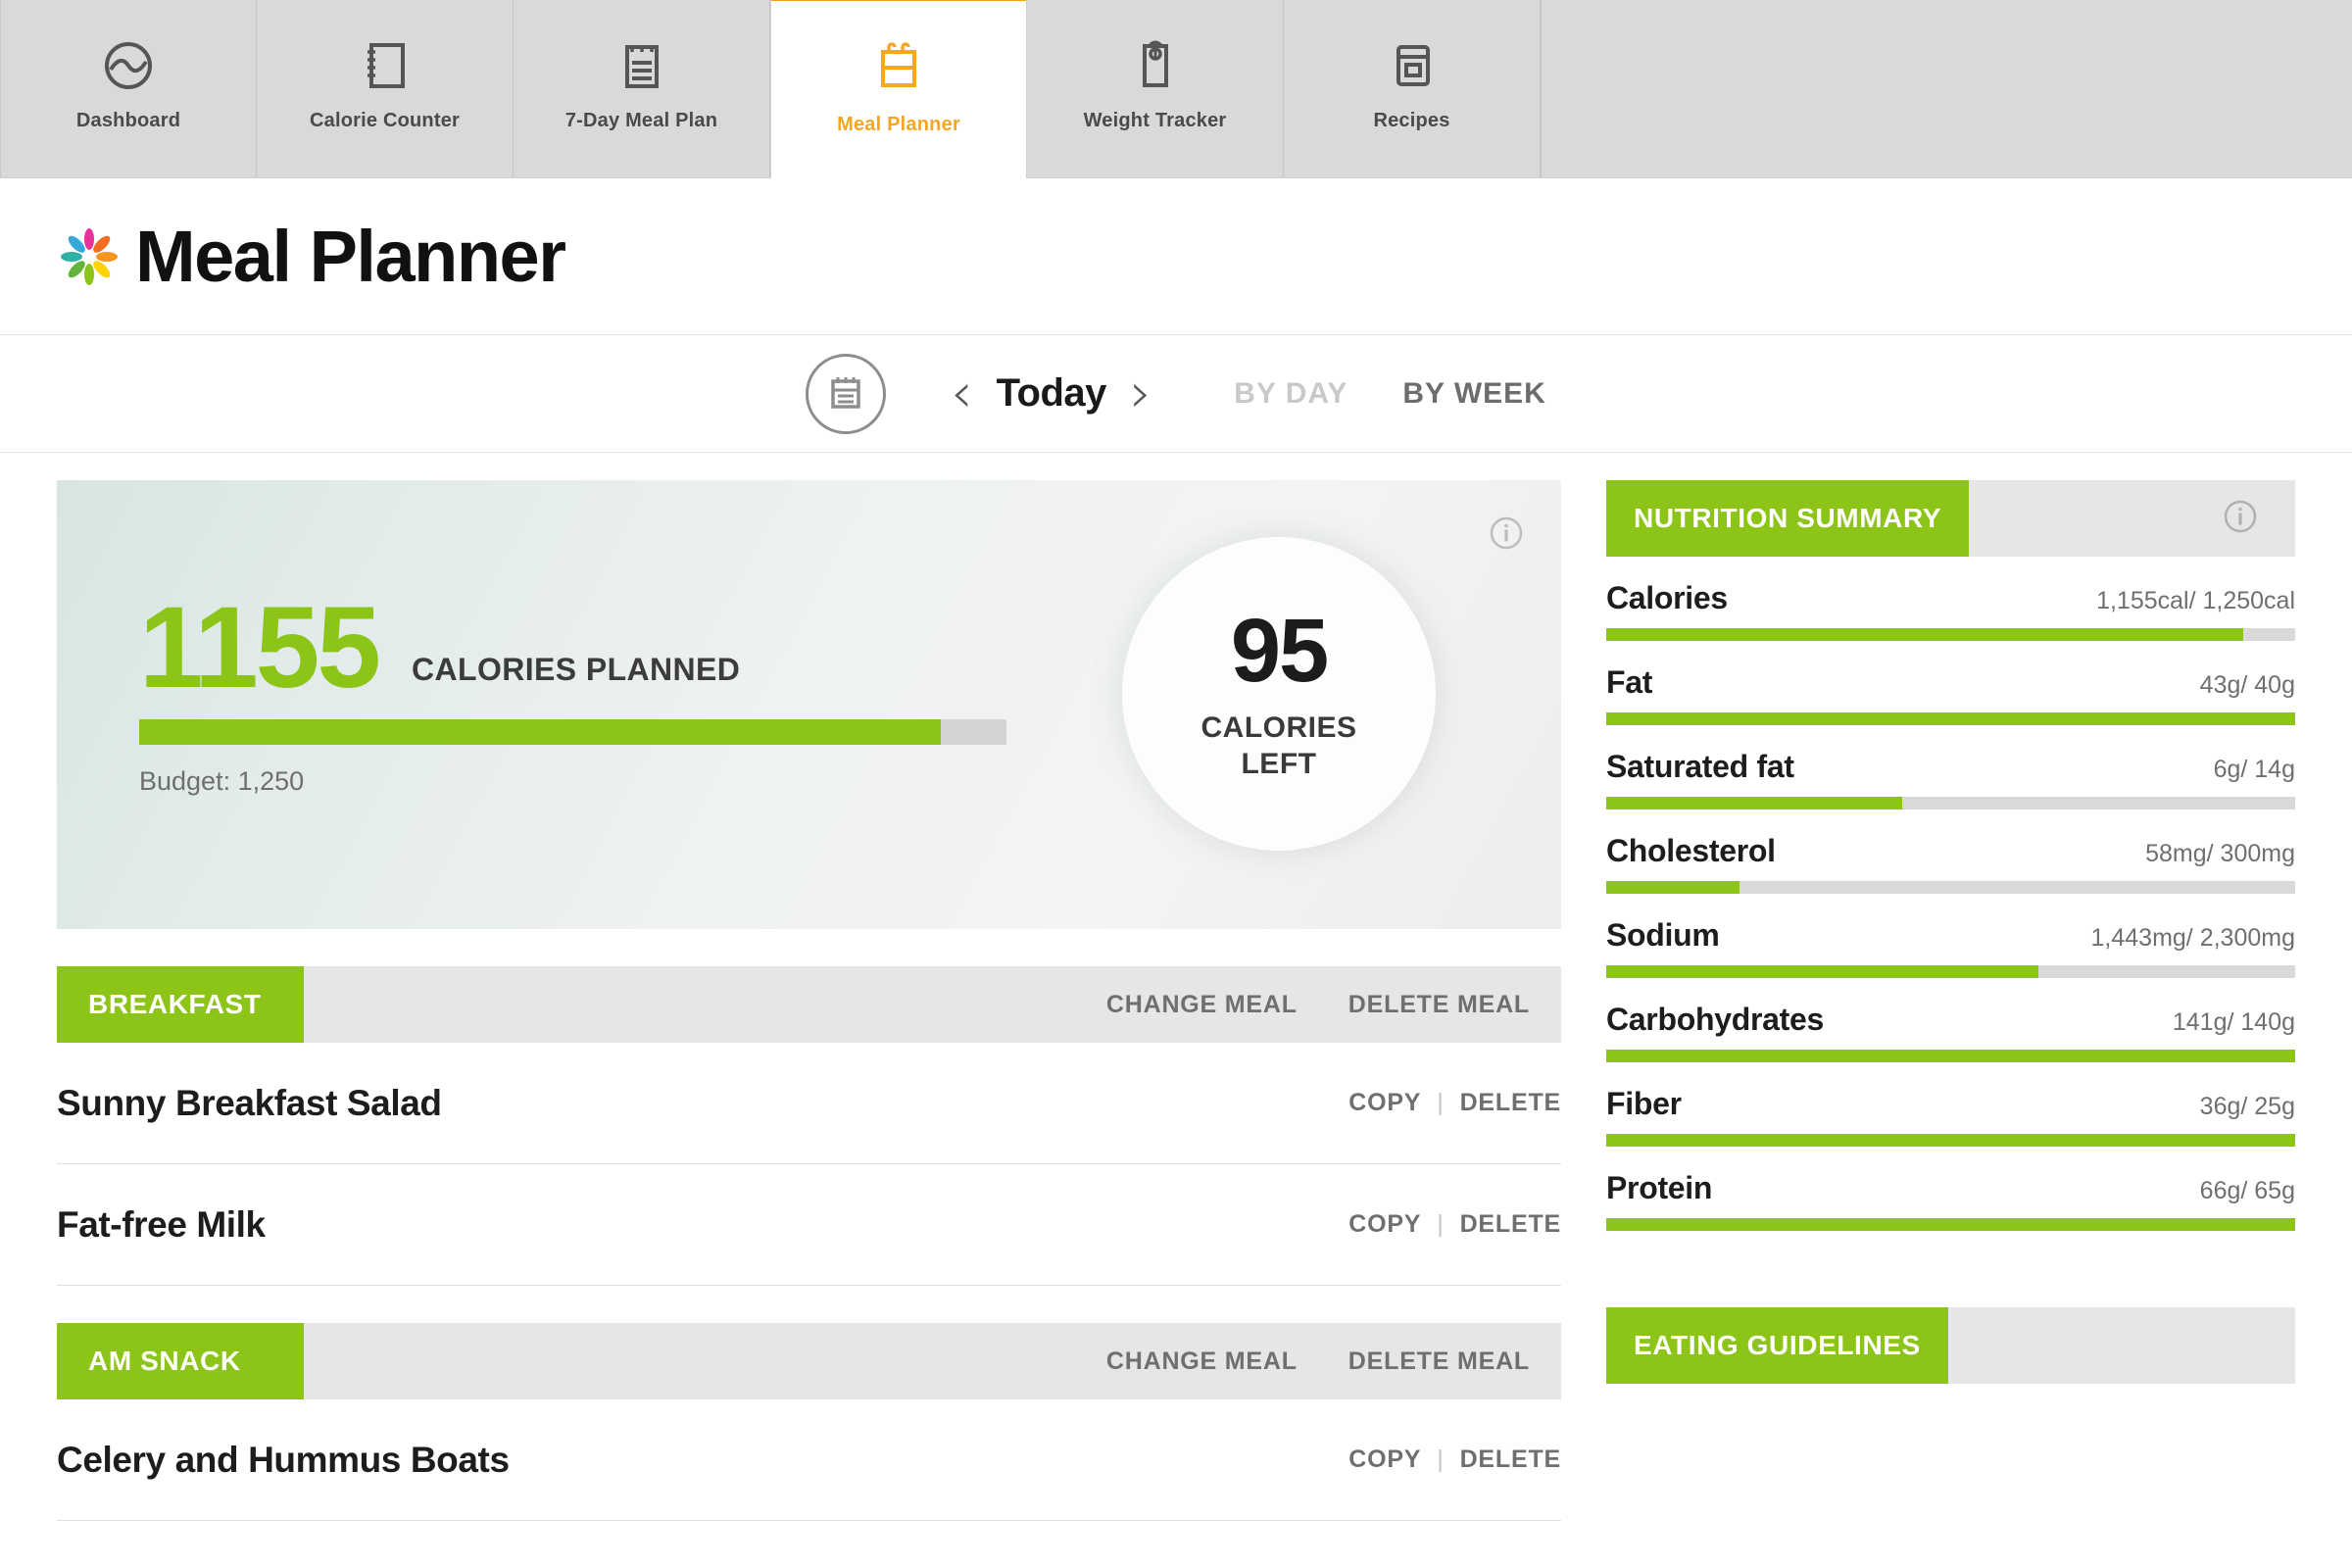 The image size is (2352, 1568). Describe the element at coordinates (1278, 746) in the screenshot. I see `calories-left-label: CALORIES LEFT` at that location.